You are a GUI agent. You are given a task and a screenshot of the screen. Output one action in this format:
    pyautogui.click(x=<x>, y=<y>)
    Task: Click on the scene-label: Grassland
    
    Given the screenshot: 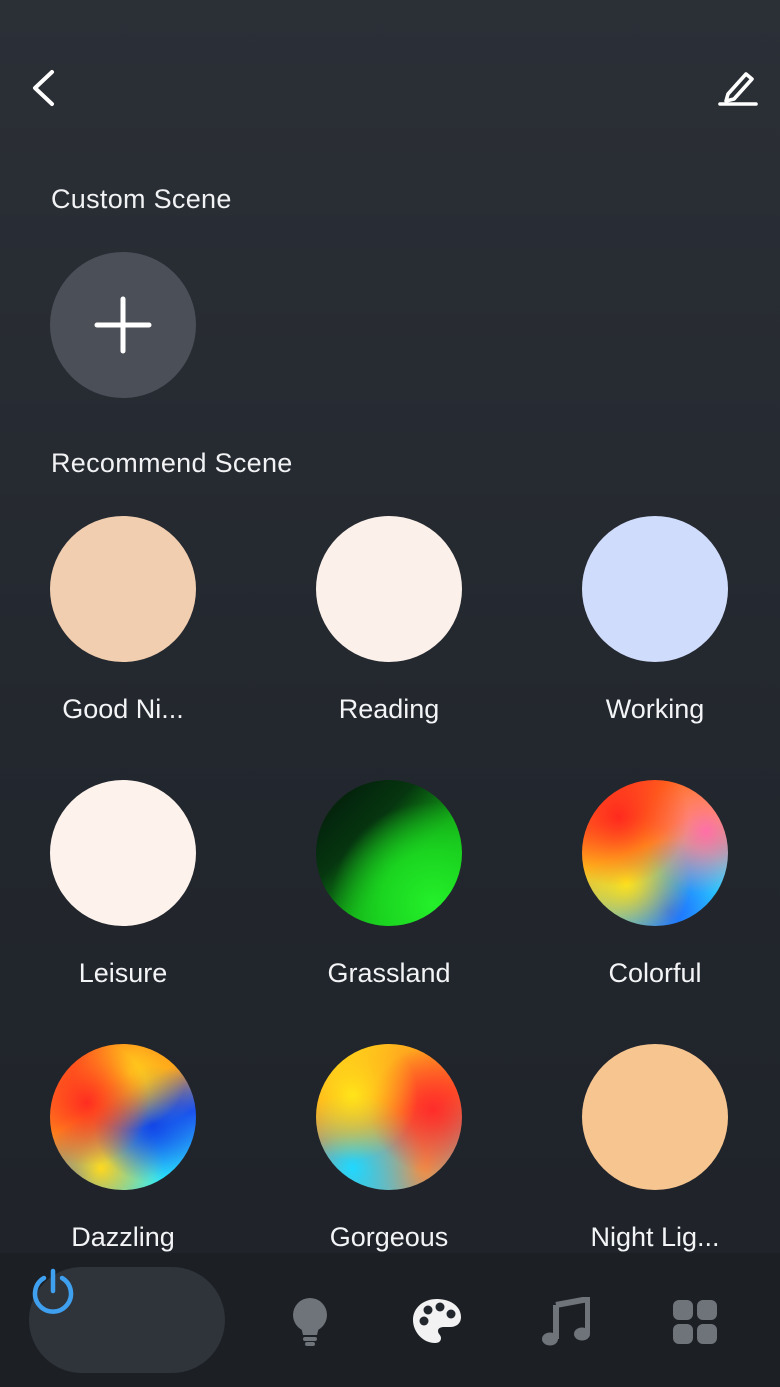 What is the action you would take?
    pyautogui.click(x=389, y=973)
    